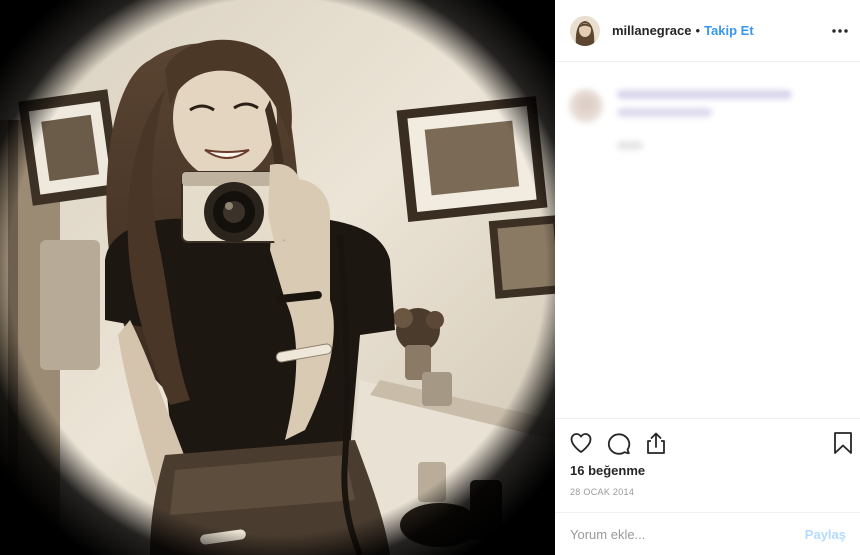 This screenshot has width=860, height=555. Describe the element at coordinates (685, 534) in the screenshot. I see `comment-input` at that location.